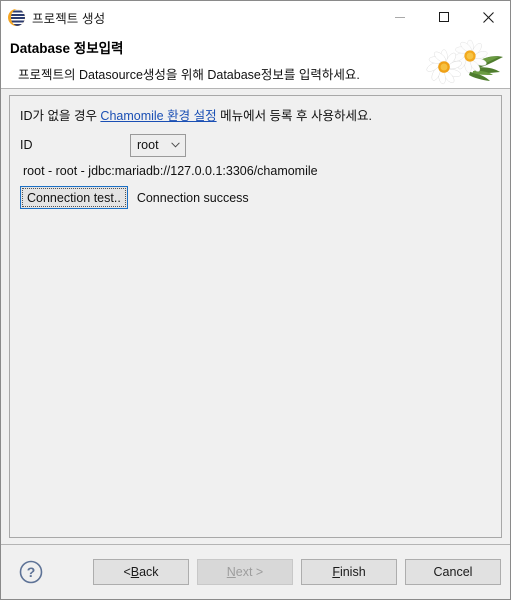  I want to click on title-bar: 프로젝트 생성, so click(255, 17).